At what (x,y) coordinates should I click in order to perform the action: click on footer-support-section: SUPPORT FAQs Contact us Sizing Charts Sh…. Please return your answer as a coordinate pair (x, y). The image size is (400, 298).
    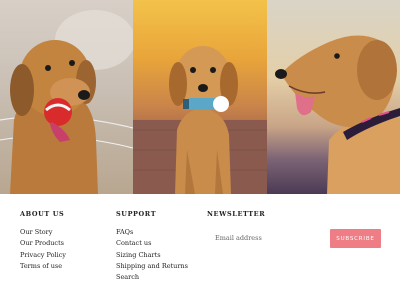
    Looking at the image, I should click on (152, 246).